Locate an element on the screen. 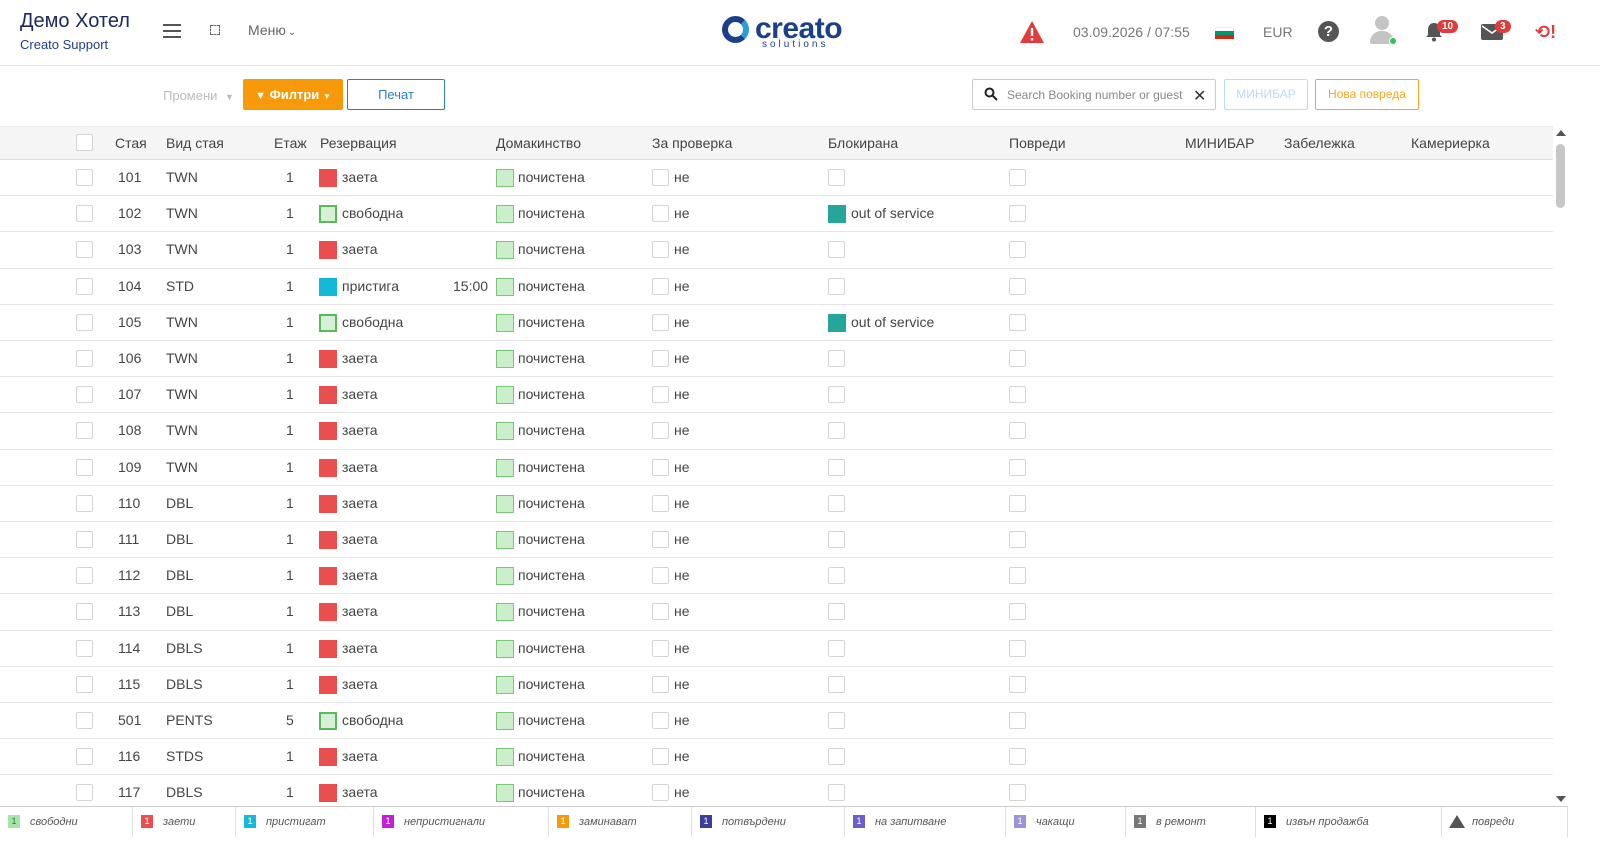  room-number: 102 is located at coordinates (129, 213).